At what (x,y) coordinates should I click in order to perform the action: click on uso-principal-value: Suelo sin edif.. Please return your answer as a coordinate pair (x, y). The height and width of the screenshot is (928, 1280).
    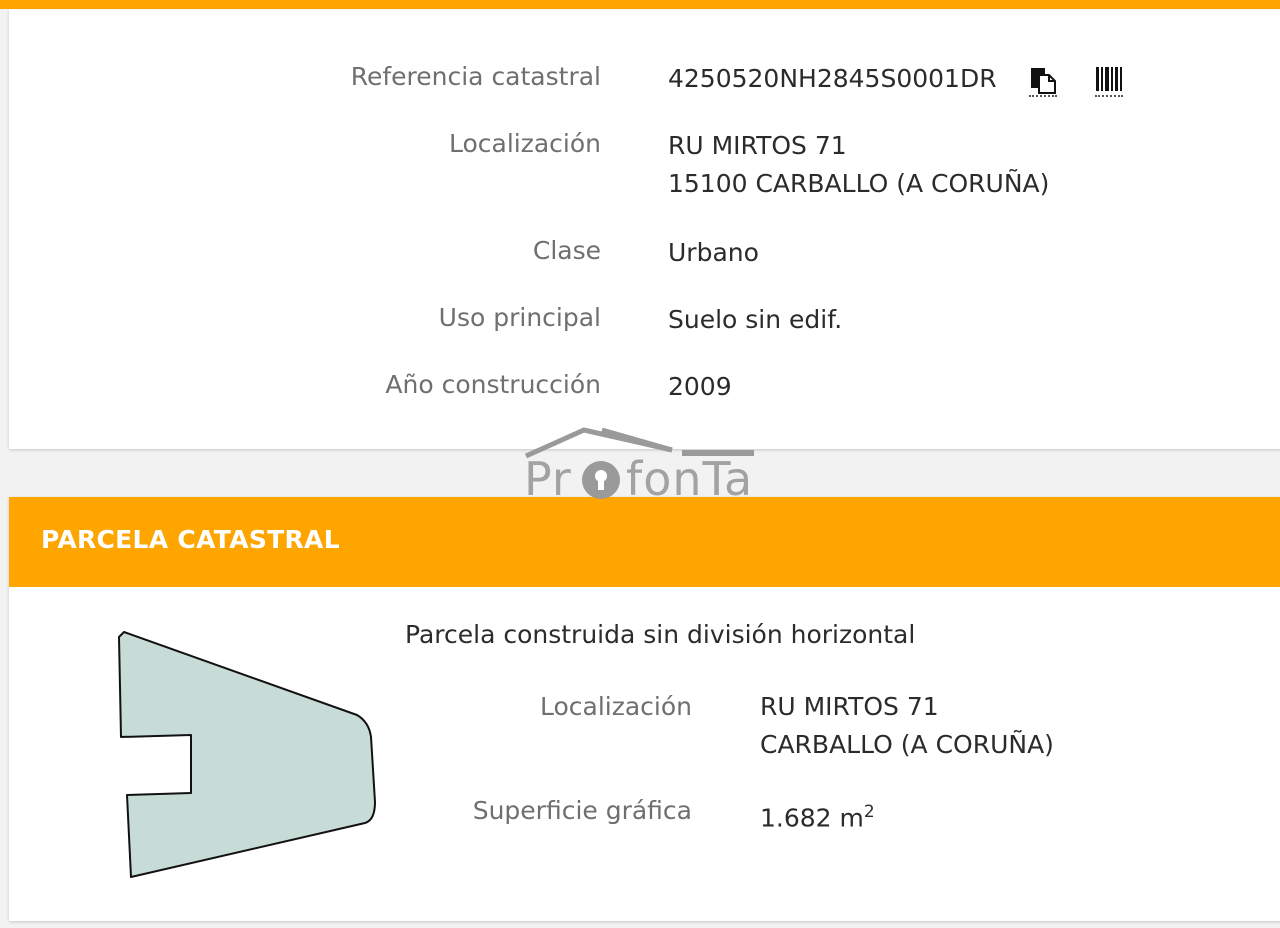
    Looking at the image, I should click on (755, 319).